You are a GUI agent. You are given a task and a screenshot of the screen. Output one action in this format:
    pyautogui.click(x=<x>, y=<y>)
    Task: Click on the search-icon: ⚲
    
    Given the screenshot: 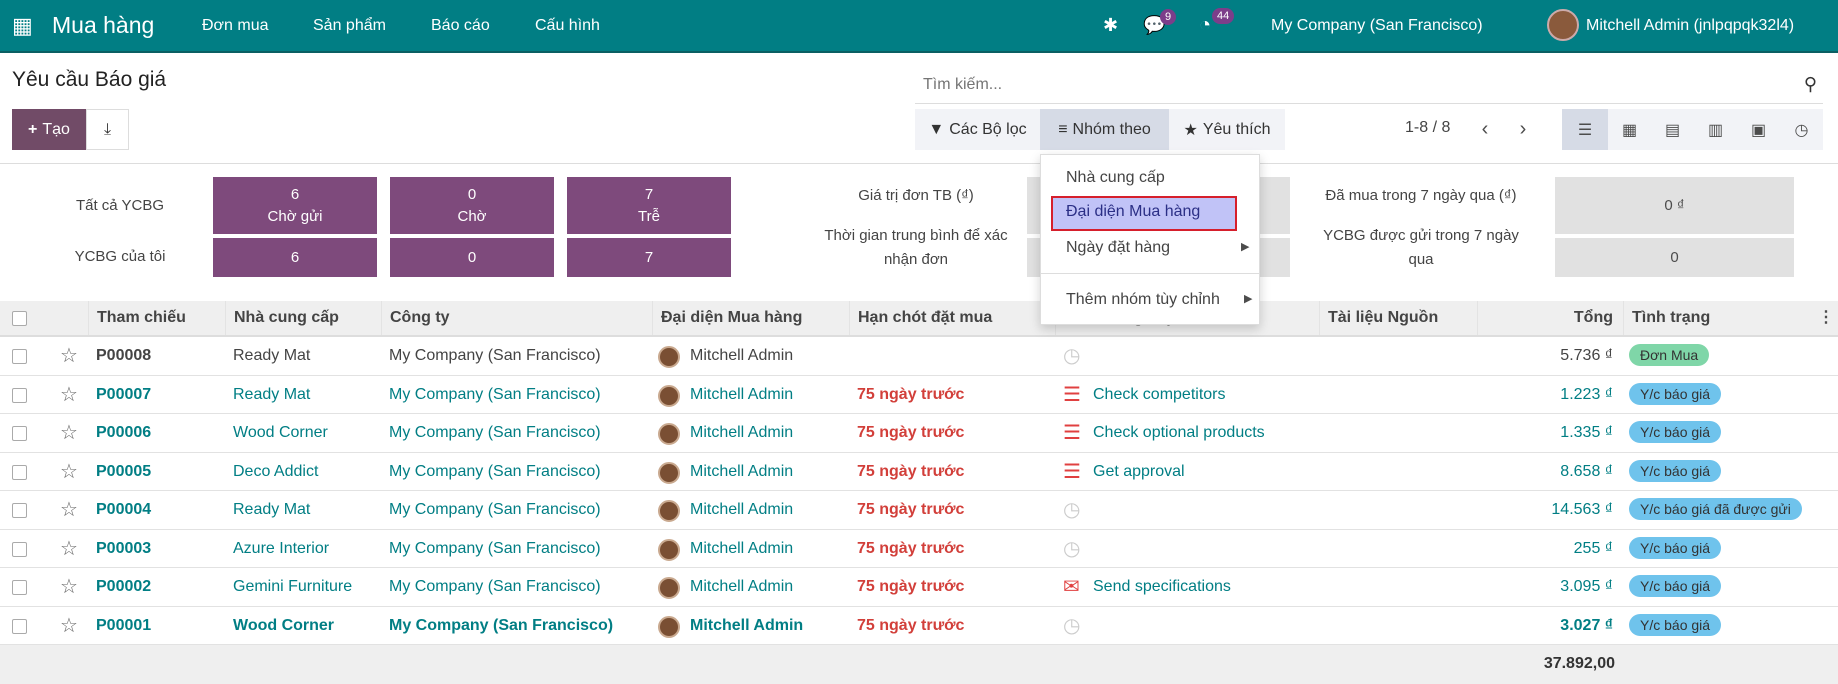 What is the action you would take?
    pyautogui.click(x=1810, y=84)
    